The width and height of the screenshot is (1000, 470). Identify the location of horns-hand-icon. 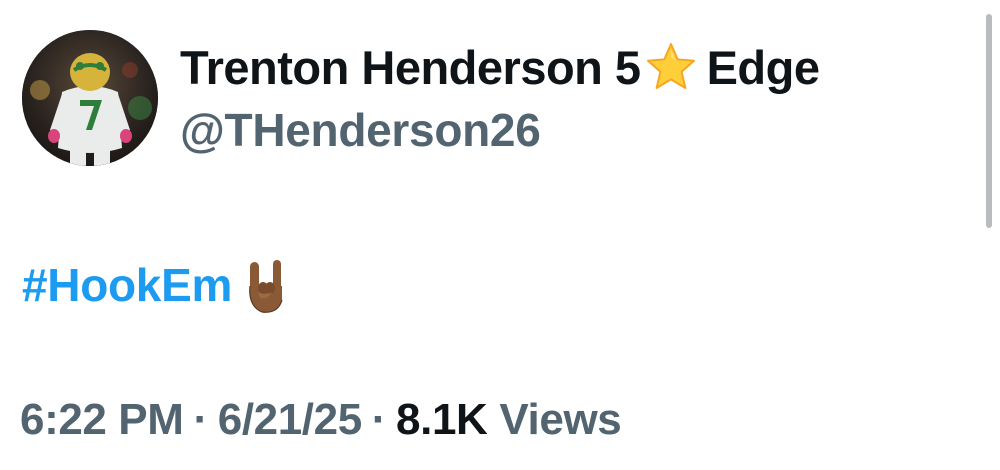
(265, 285).